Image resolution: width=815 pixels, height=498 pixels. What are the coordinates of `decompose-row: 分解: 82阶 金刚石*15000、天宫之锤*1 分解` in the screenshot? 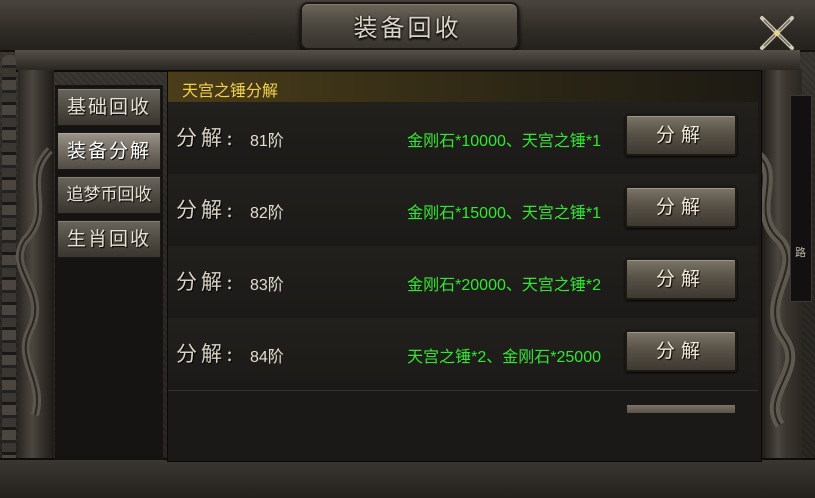 It's located at (463, 210).